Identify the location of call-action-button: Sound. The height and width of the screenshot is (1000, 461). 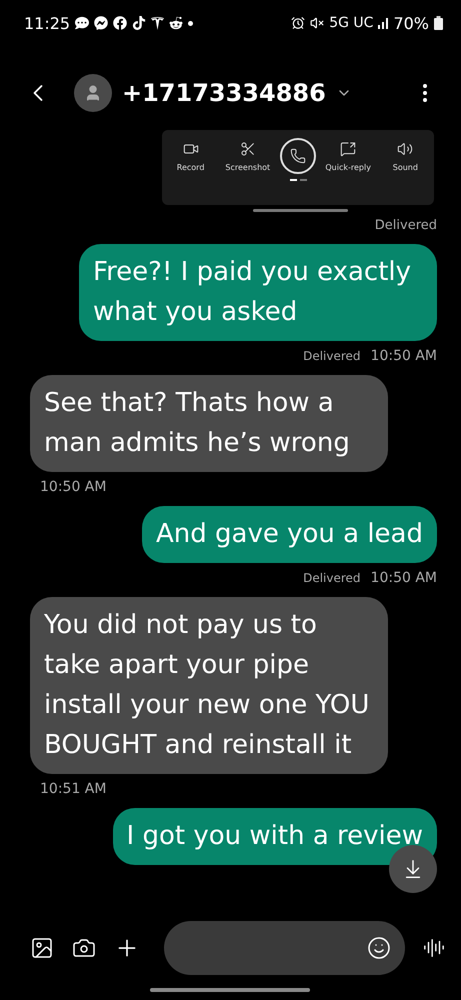
(405, 156).